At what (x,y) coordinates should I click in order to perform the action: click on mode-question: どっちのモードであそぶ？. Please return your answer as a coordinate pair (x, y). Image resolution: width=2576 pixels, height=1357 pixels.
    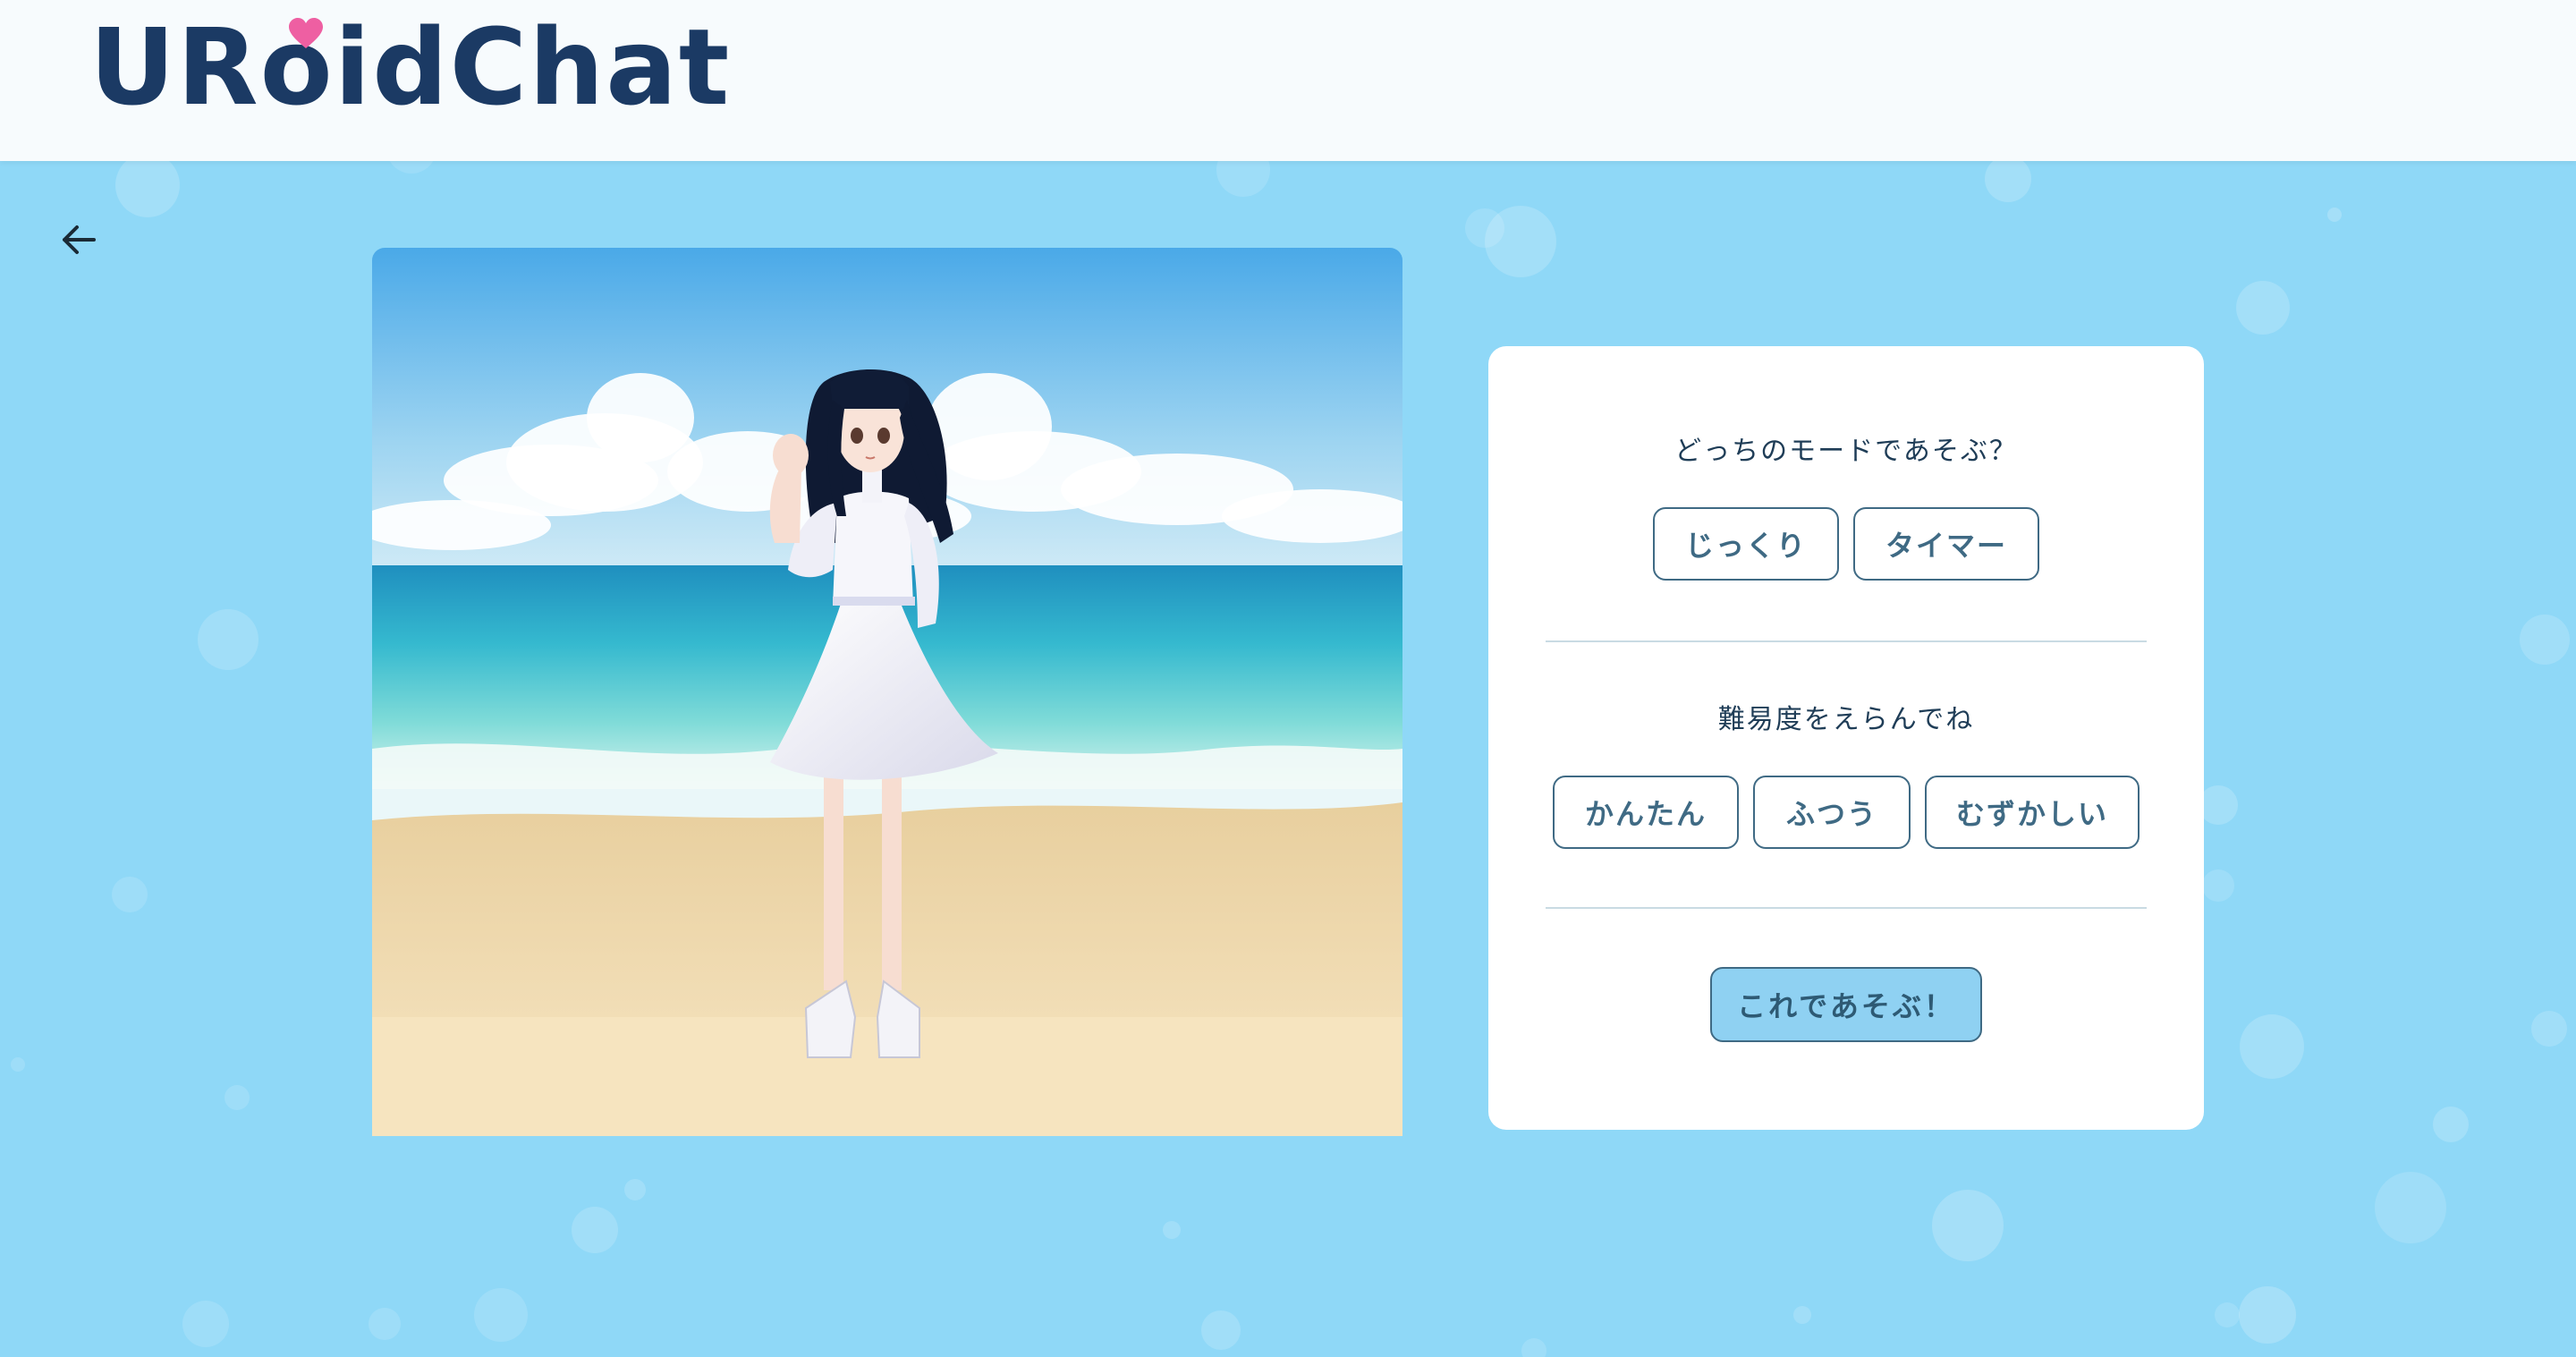
    Looking at the image, I should click on (1846, 452).